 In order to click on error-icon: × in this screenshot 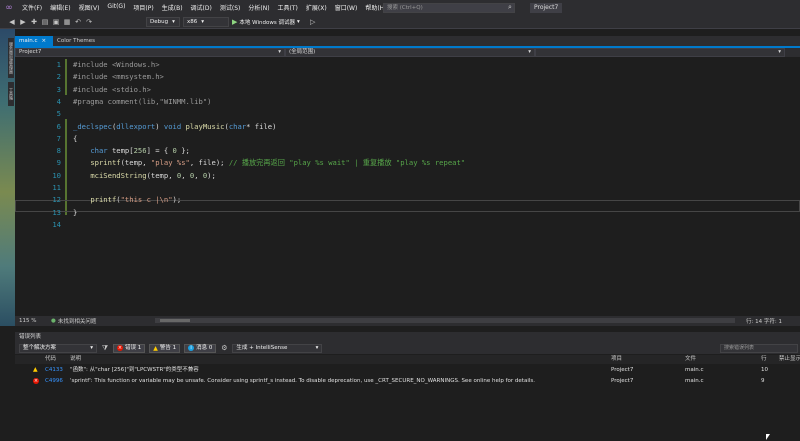, I will do `click(120, 348)`.